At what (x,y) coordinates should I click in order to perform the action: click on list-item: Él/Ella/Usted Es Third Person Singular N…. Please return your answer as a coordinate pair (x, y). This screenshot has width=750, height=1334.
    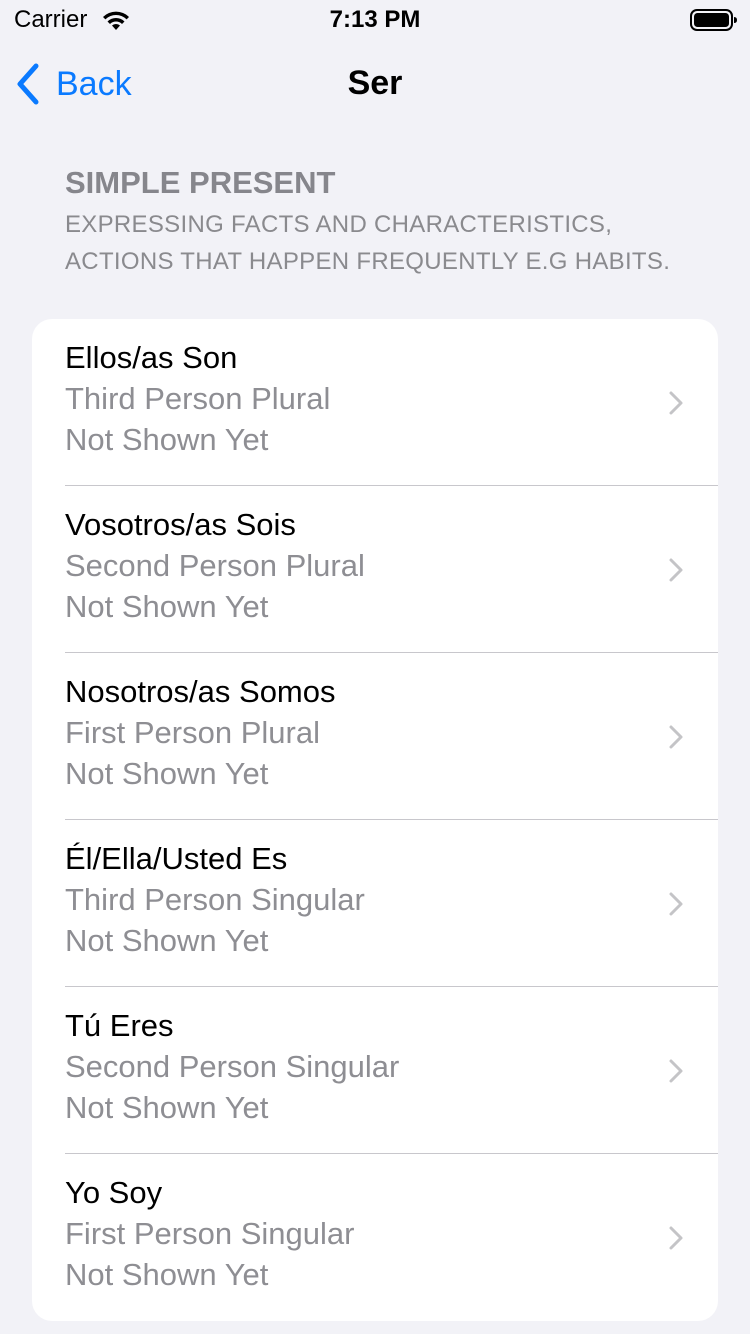
    Looking at the image, I should click on (375, 903).